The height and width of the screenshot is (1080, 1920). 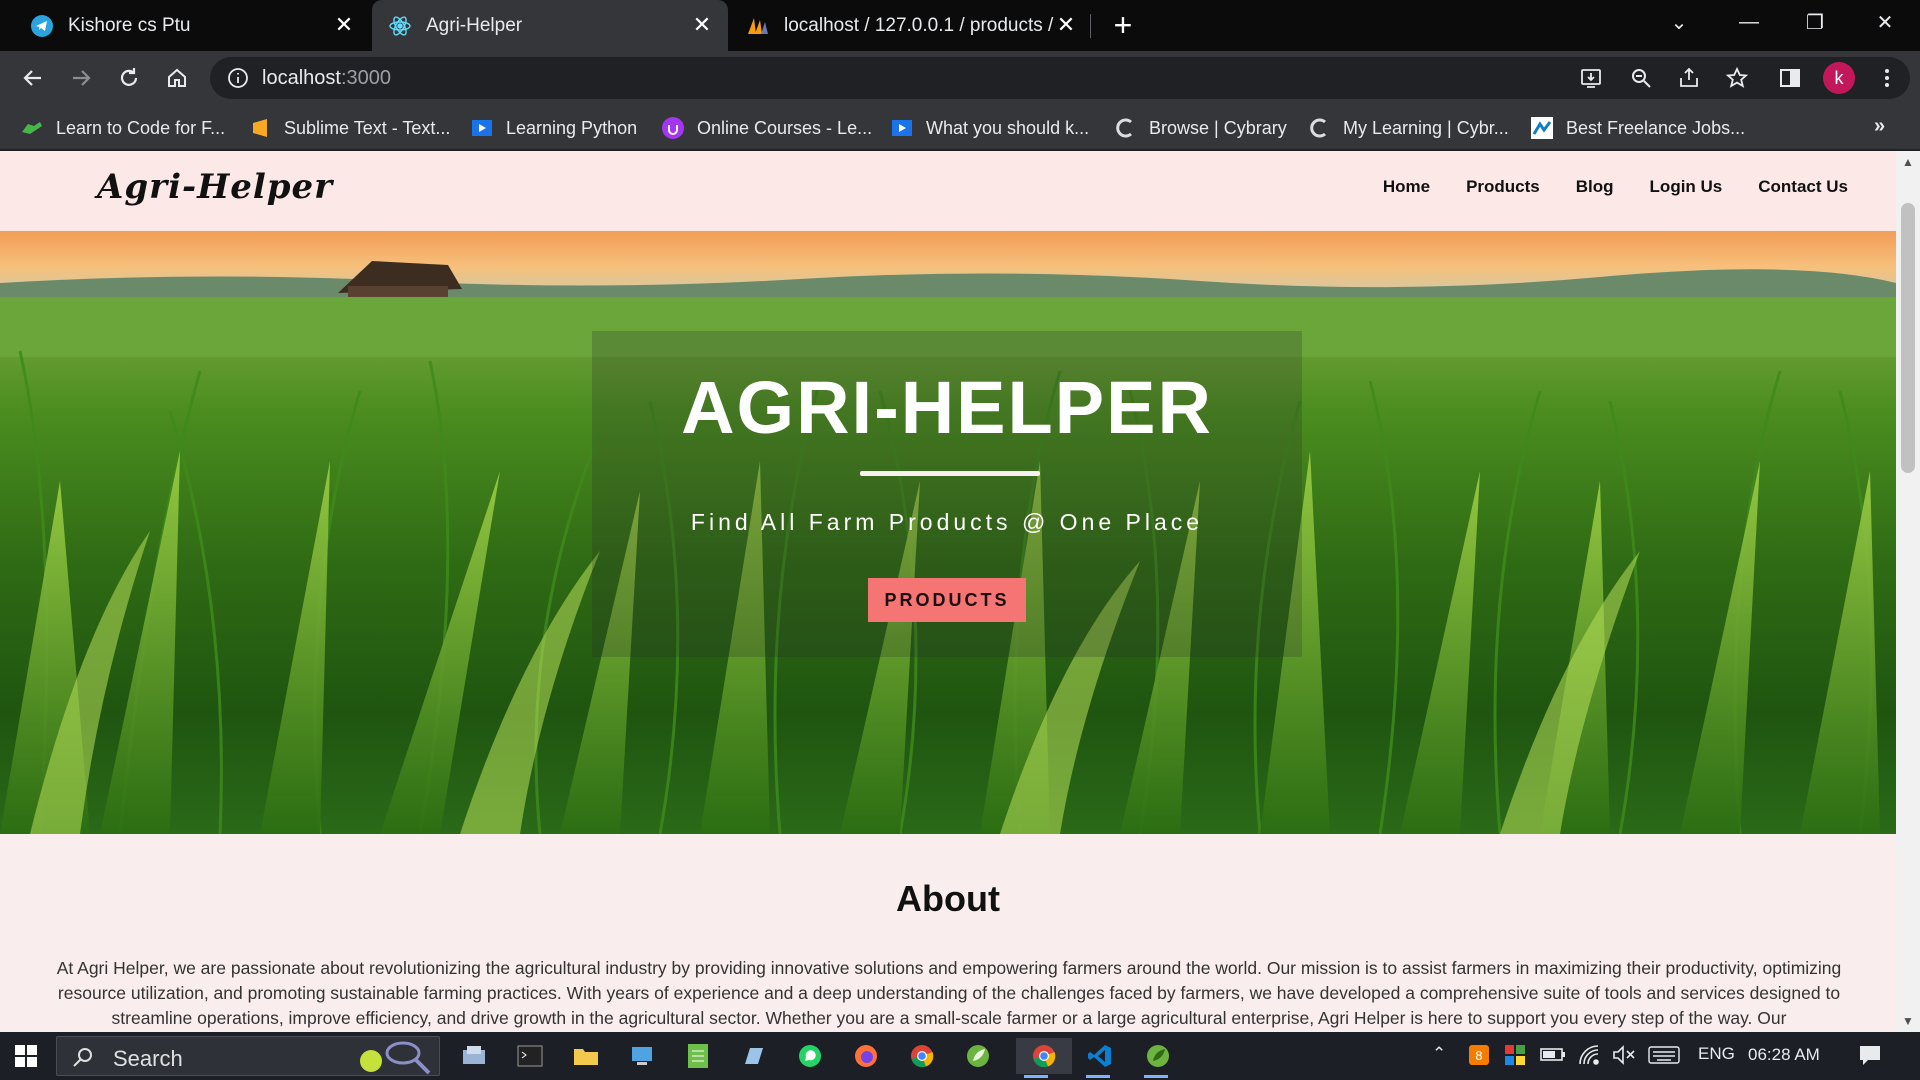 I want to click on about-heading: About, so click(x=948, y=898).